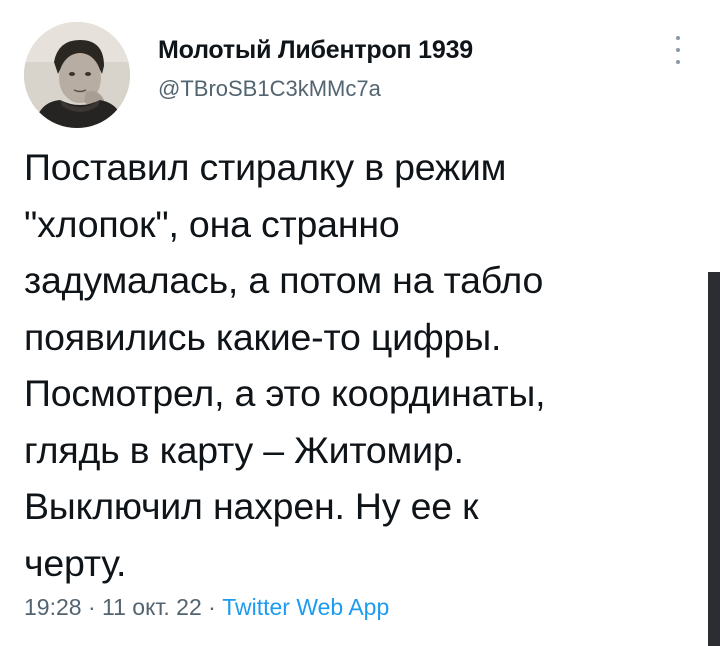 The image size is (720, 646). Describe the element at coordinates (714, 459) in the screenshot. I see `scrollbar` at that location.